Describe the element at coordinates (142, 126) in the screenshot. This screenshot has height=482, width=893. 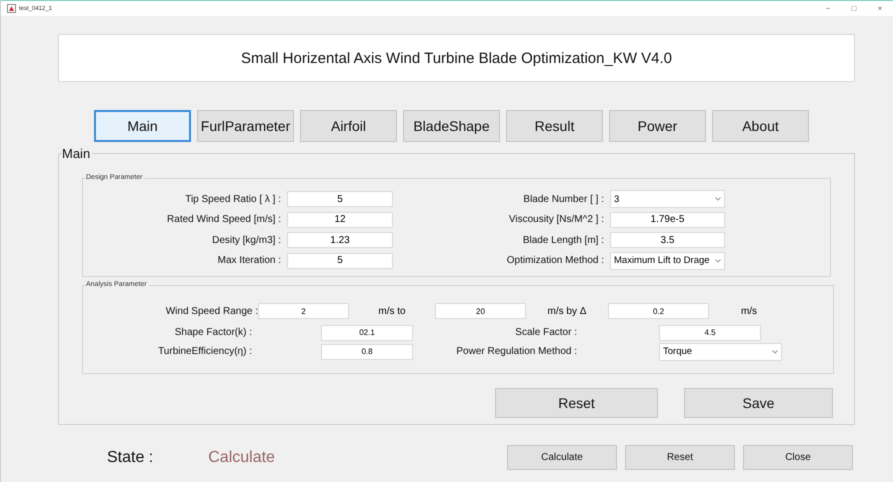
I see `tab: Main` at that location.